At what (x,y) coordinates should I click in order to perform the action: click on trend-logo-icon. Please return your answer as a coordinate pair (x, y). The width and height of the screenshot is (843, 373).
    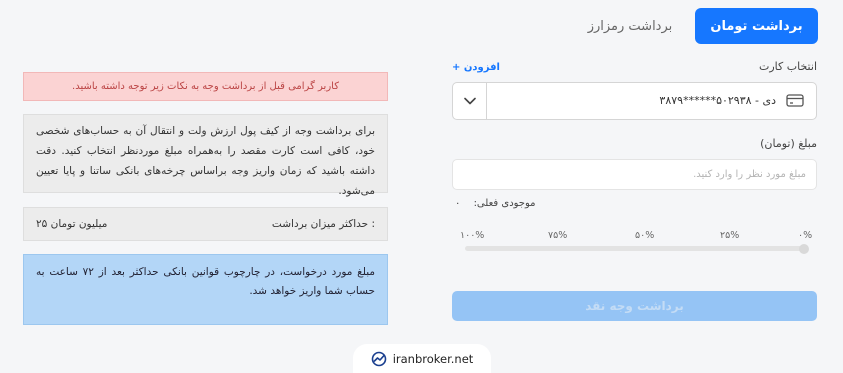
    Looking at the image, I should click on (378, 358).